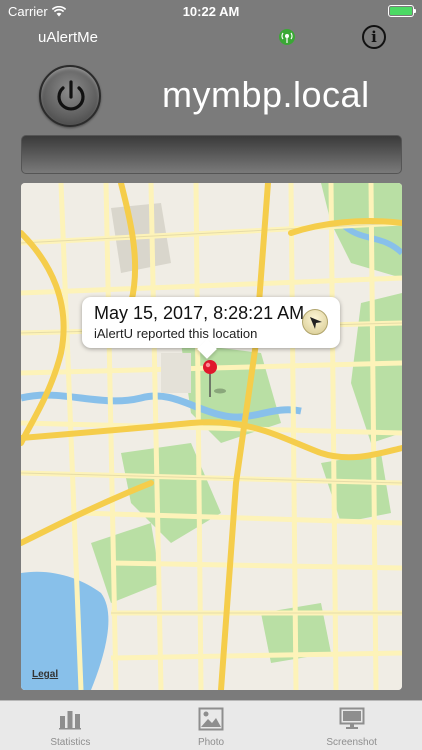  I want to click on map-pin-icon, so click(214, 379).